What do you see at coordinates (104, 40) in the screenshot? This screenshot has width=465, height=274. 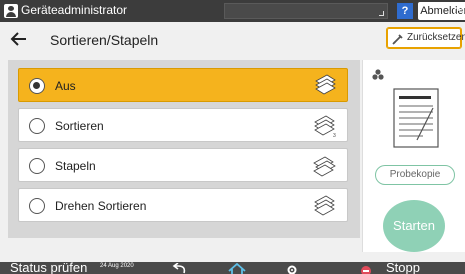 I see `page-title: Sortieren/Stapeln` at bounding box center [104, 40].